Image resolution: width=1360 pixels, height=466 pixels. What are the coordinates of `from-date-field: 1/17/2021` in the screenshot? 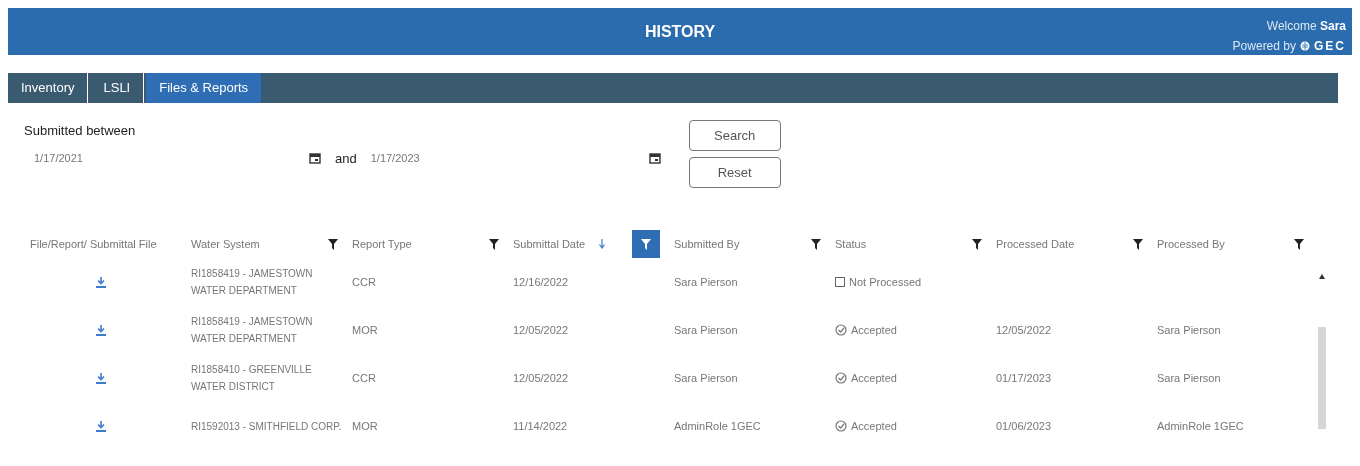 It's located at (166, 158).